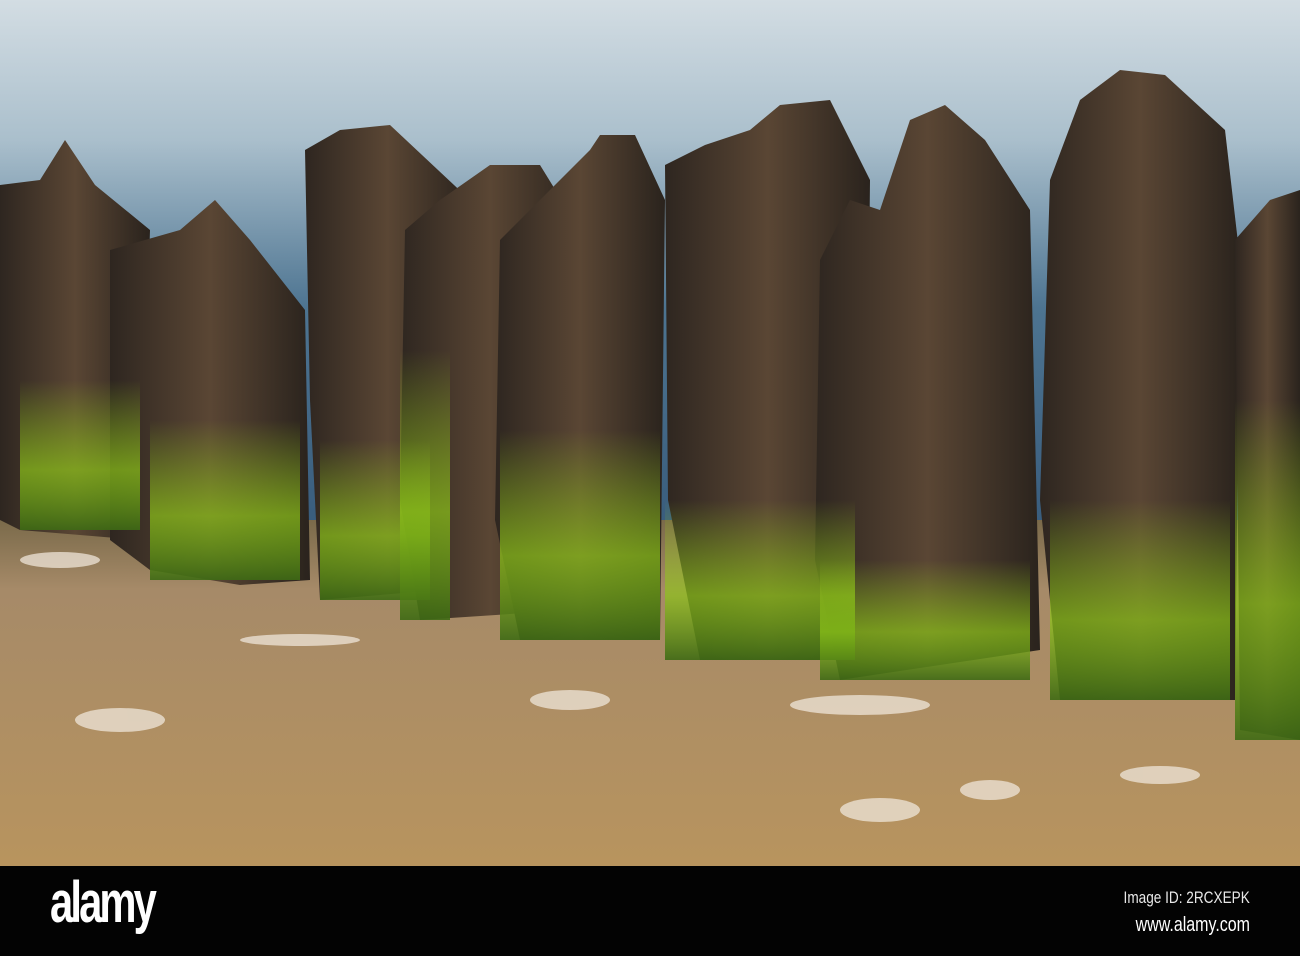 The image size is (1300, 956). I want to click on image-id: Image ID: 2RCXEPK, so click(1186, 897).